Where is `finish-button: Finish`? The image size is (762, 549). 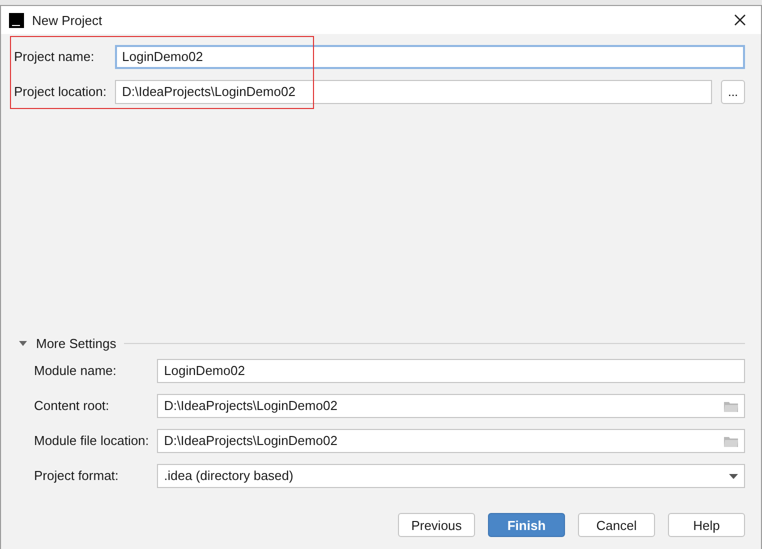
finish-button: Finish is located at coordinates (526, 525).